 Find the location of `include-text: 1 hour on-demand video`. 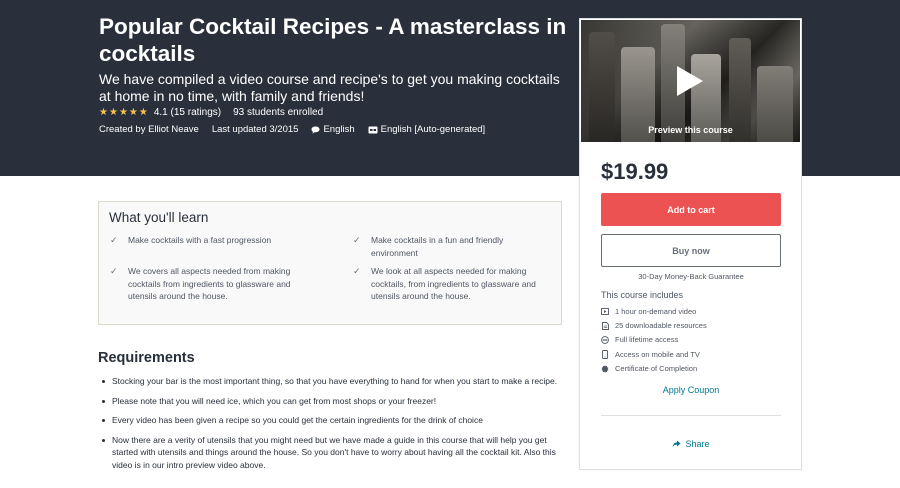

include-text: 1 hour on-demand video is located at coordinates (656, 311).